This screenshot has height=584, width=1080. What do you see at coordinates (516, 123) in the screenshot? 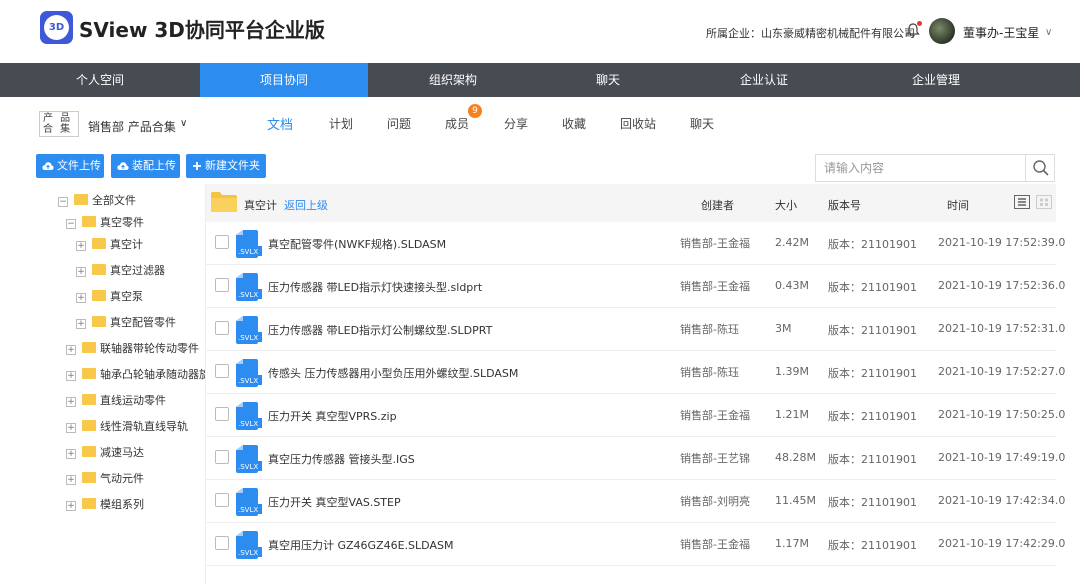
I see `tab-share: 分享` at bounding box center [516, 123].